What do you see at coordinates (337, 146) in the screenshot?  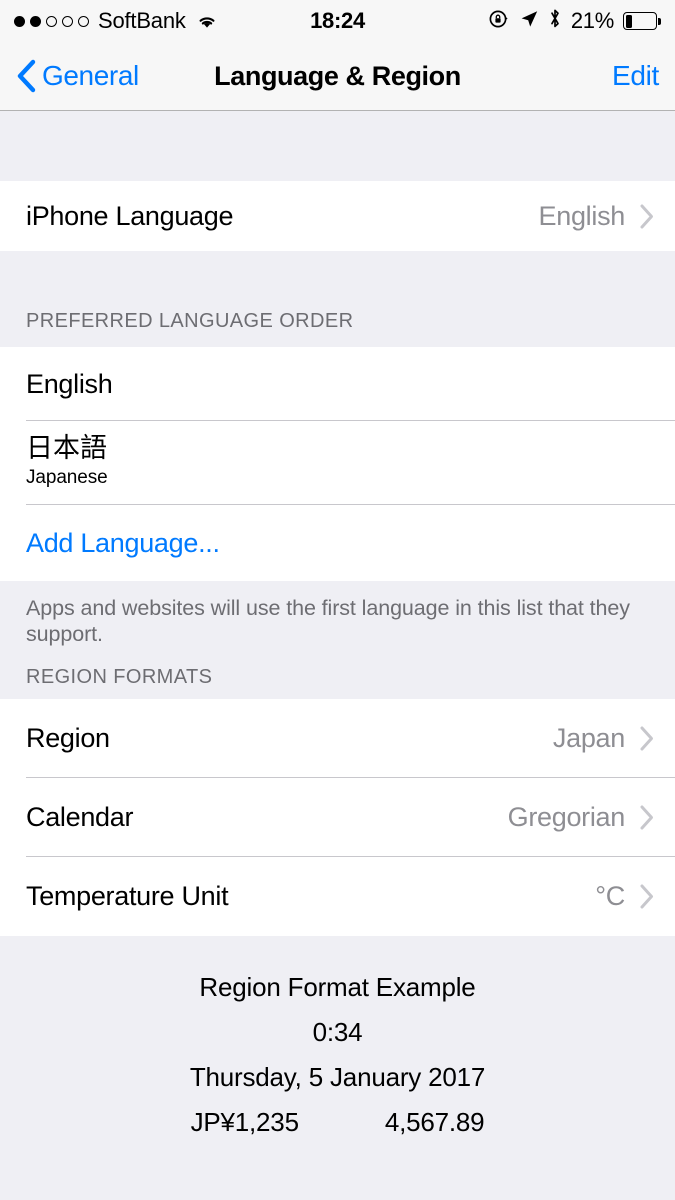 I see `spacer-top` at bounding box center [337, 146].